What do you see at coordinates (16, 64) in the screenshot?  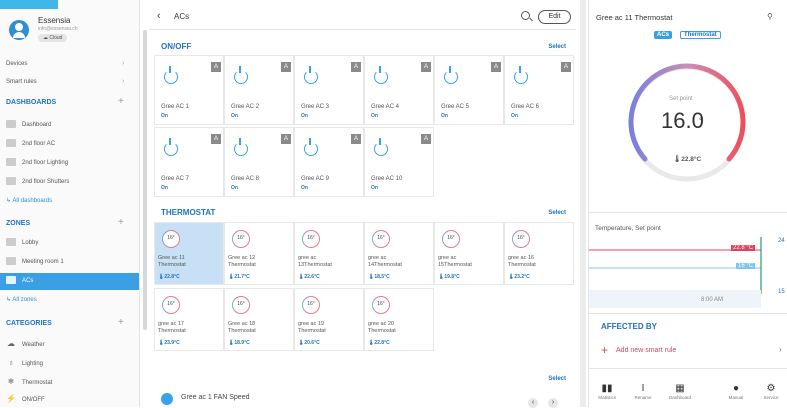 I see `nav-devices: Devices` at bounding box center [16, 64].